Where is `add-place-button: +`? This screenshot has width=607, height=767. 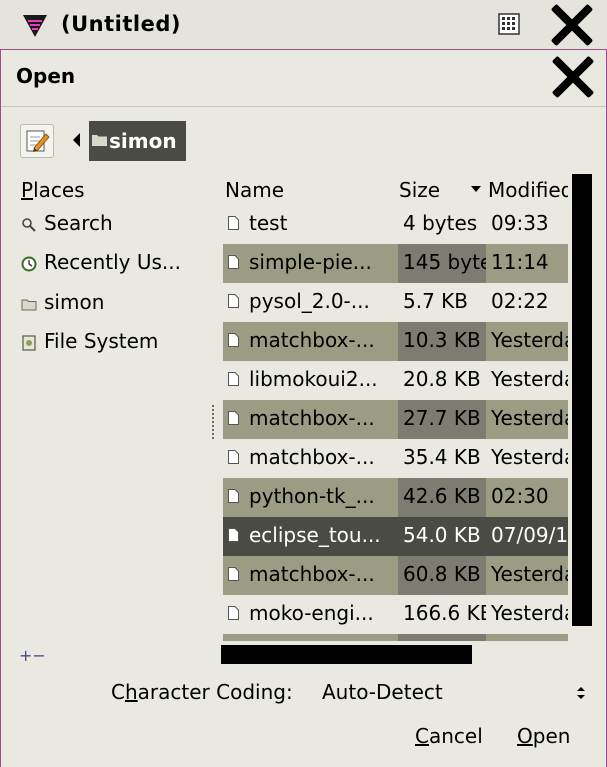 add-place-button: + is located at coordinates (25, 655).